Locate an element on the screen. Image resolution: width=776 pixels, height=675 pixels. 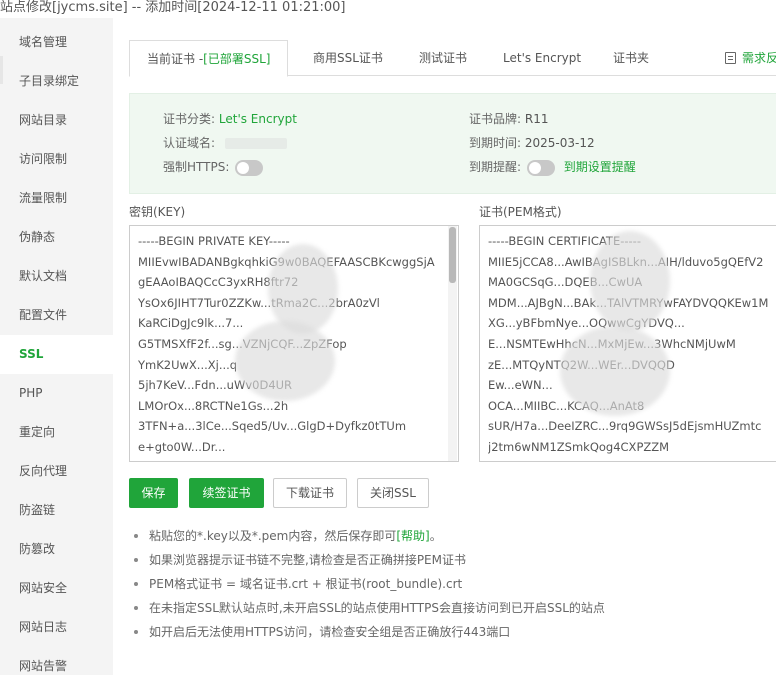
requirement-feedback-label: 需求反 is located at coordinates (758, 58).